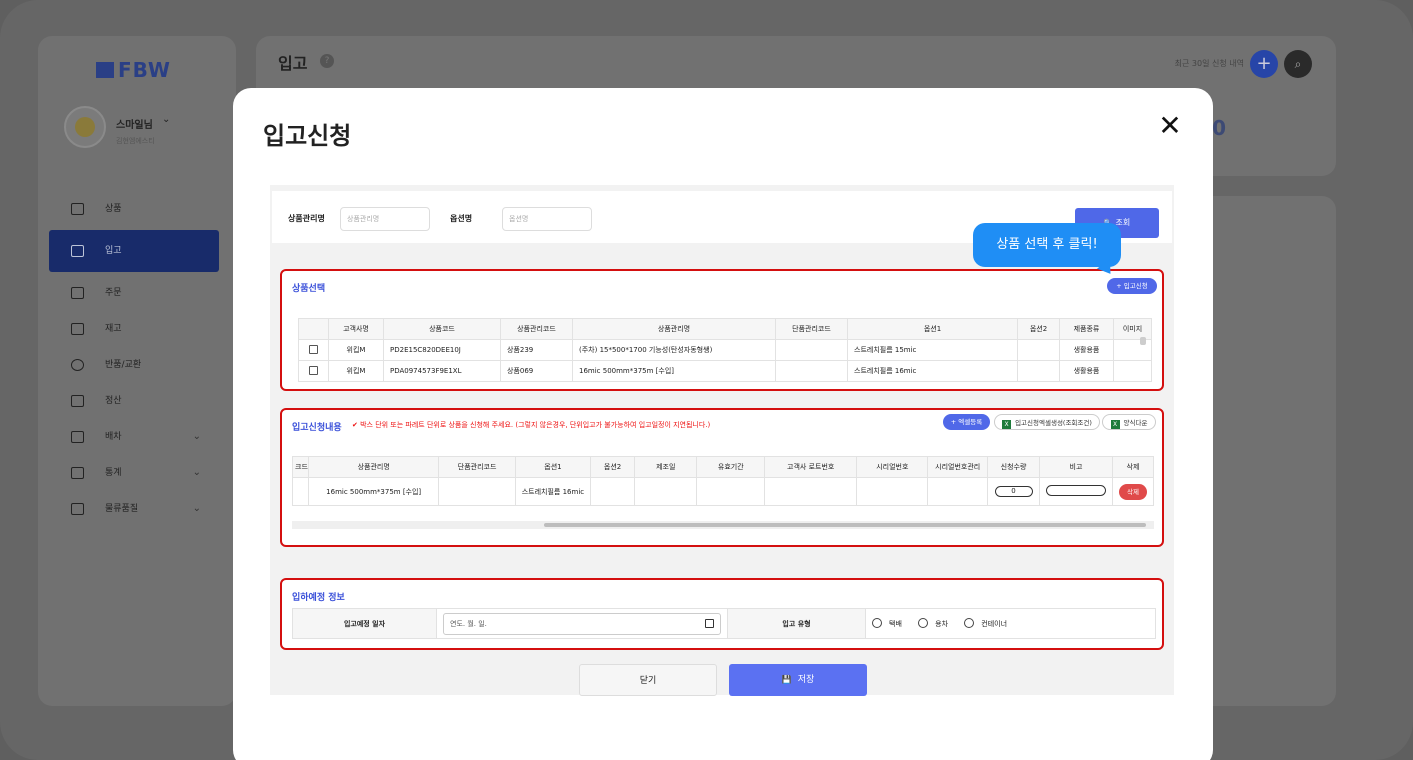 This screenshot has height=760, width=1413. What do you see at coordinates (1013, 467) in the screenshot?
I see `col-header: 신청수량` at bounding box center [1013, 467].